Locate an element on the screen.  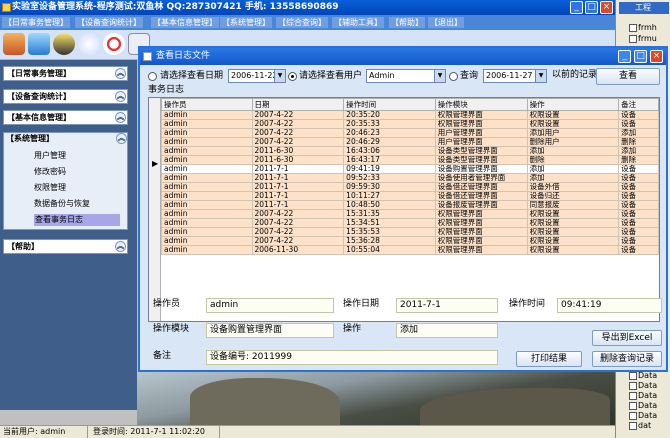
table-cell: 20:46:29 is located at coordinates (389, 142).